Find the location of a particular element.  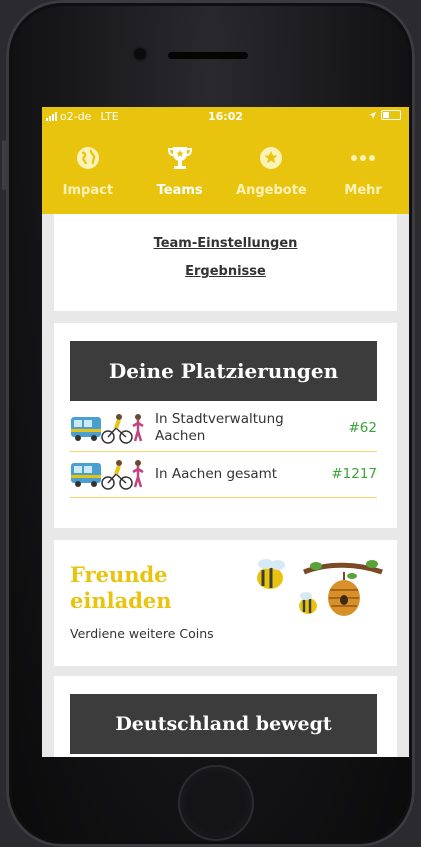

rank-label: In Stadtverwaltung Aachen is located at coordinates (219, 427).